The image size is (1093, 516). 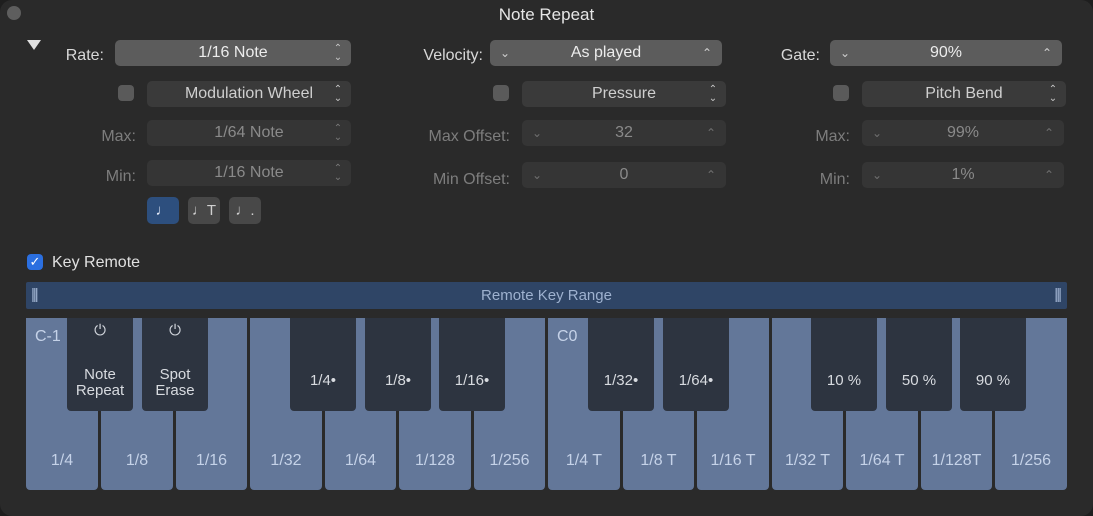 What do you see at coordinates (733, 460) in the screenshot?
I see `white-key-label: 1/16 T` at bounding box center [733, 460].